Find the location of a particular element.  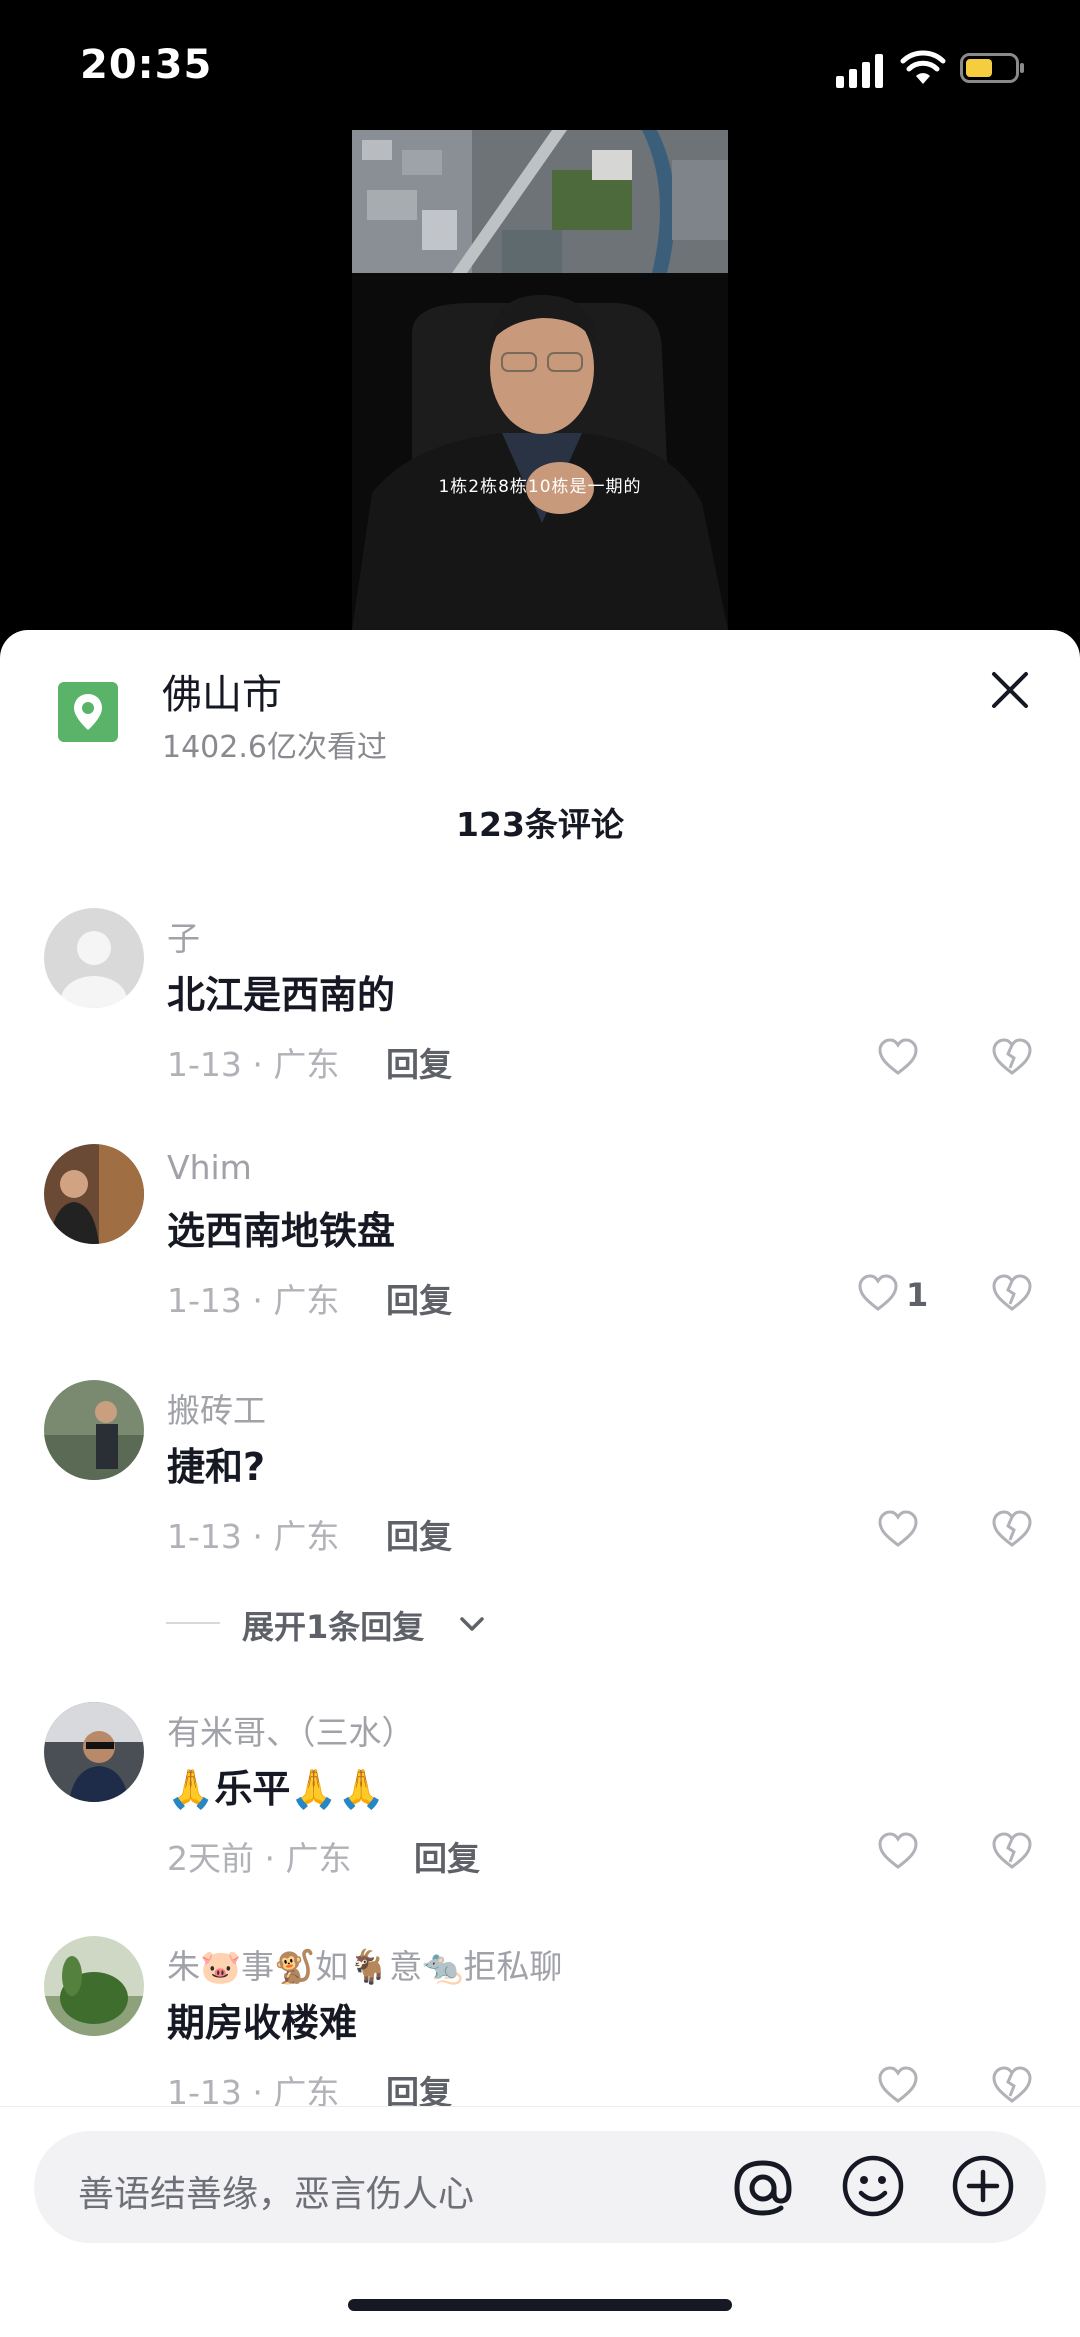

battery-icon is located at coordinates (992, 68).